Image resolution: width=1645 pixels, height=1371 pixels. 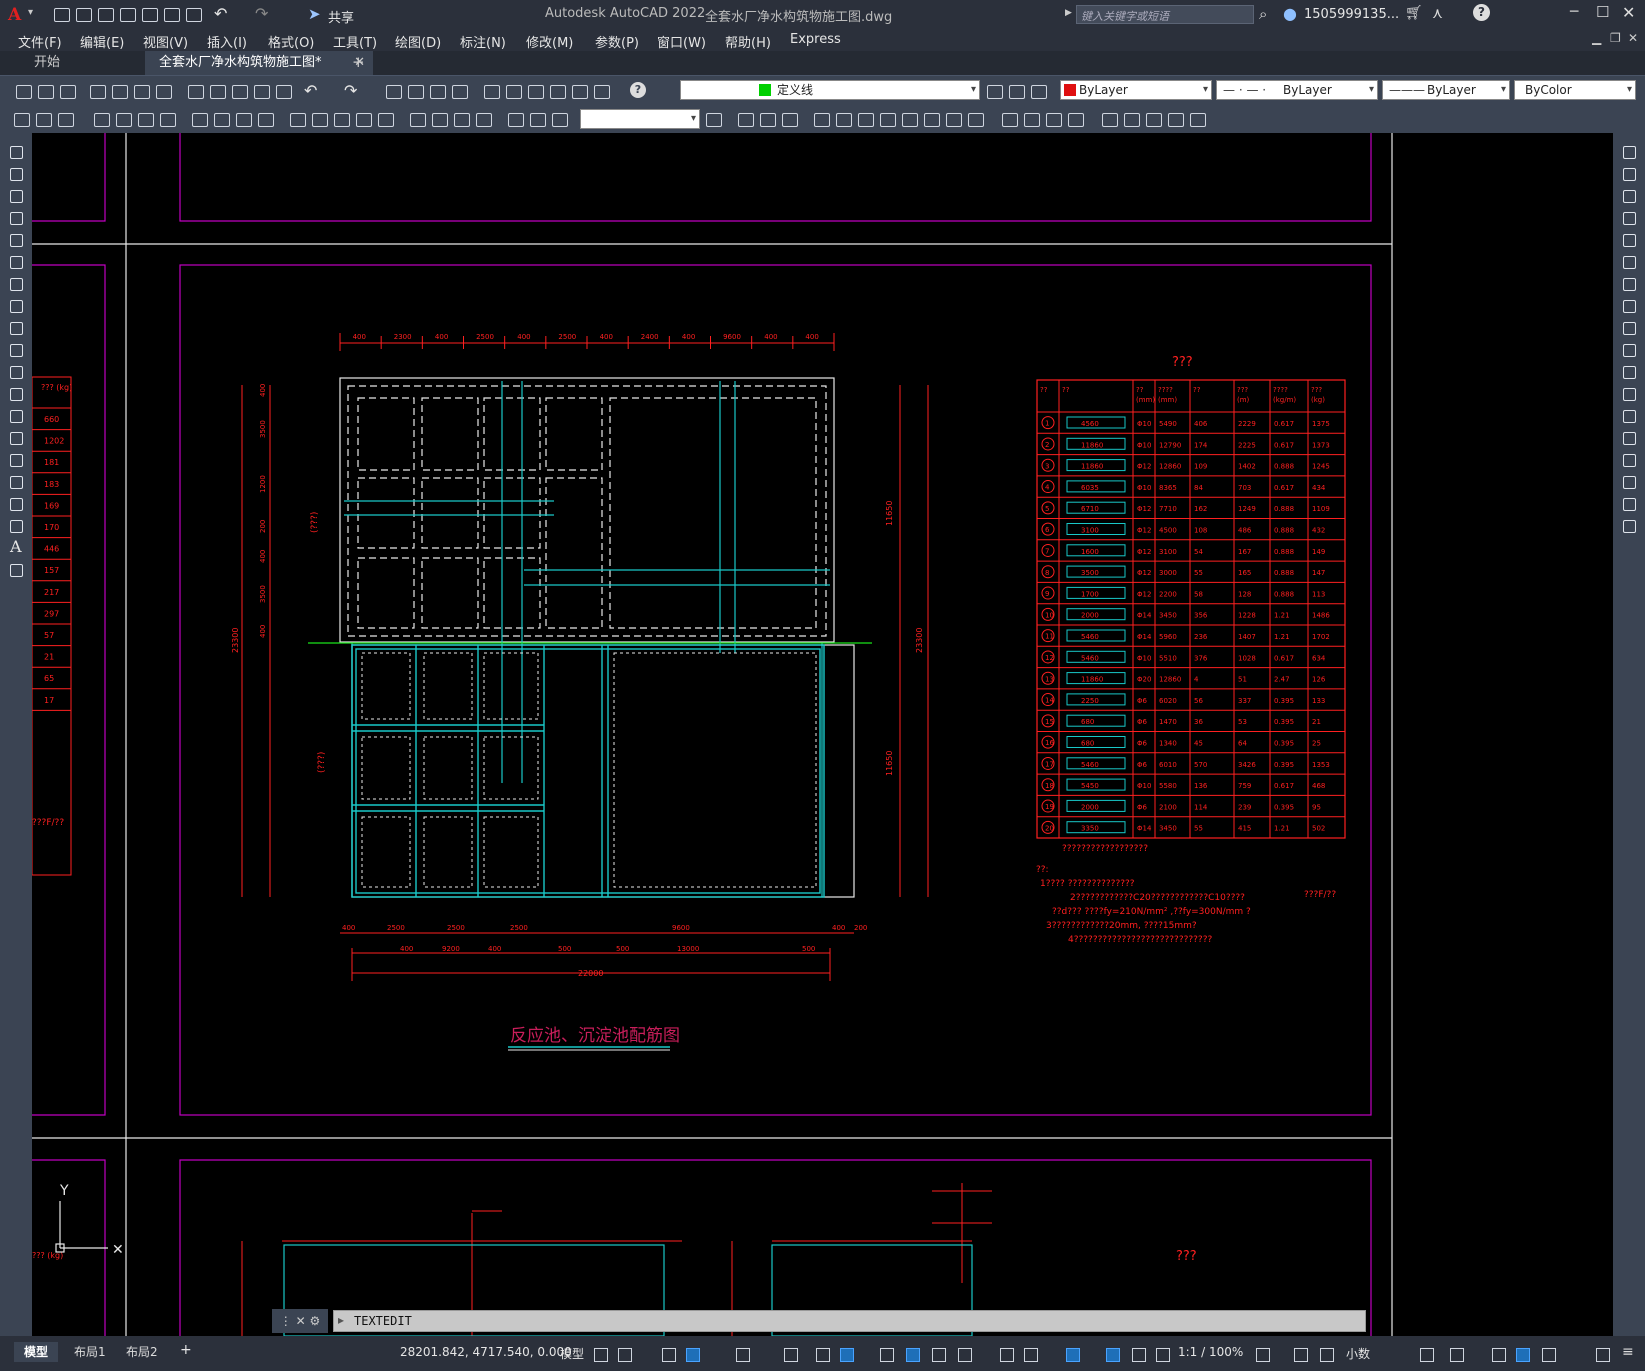 What do you see at coordinates (491, 91) in the screenshot?
I see `properties-icon` at bounding box center [491, 91].